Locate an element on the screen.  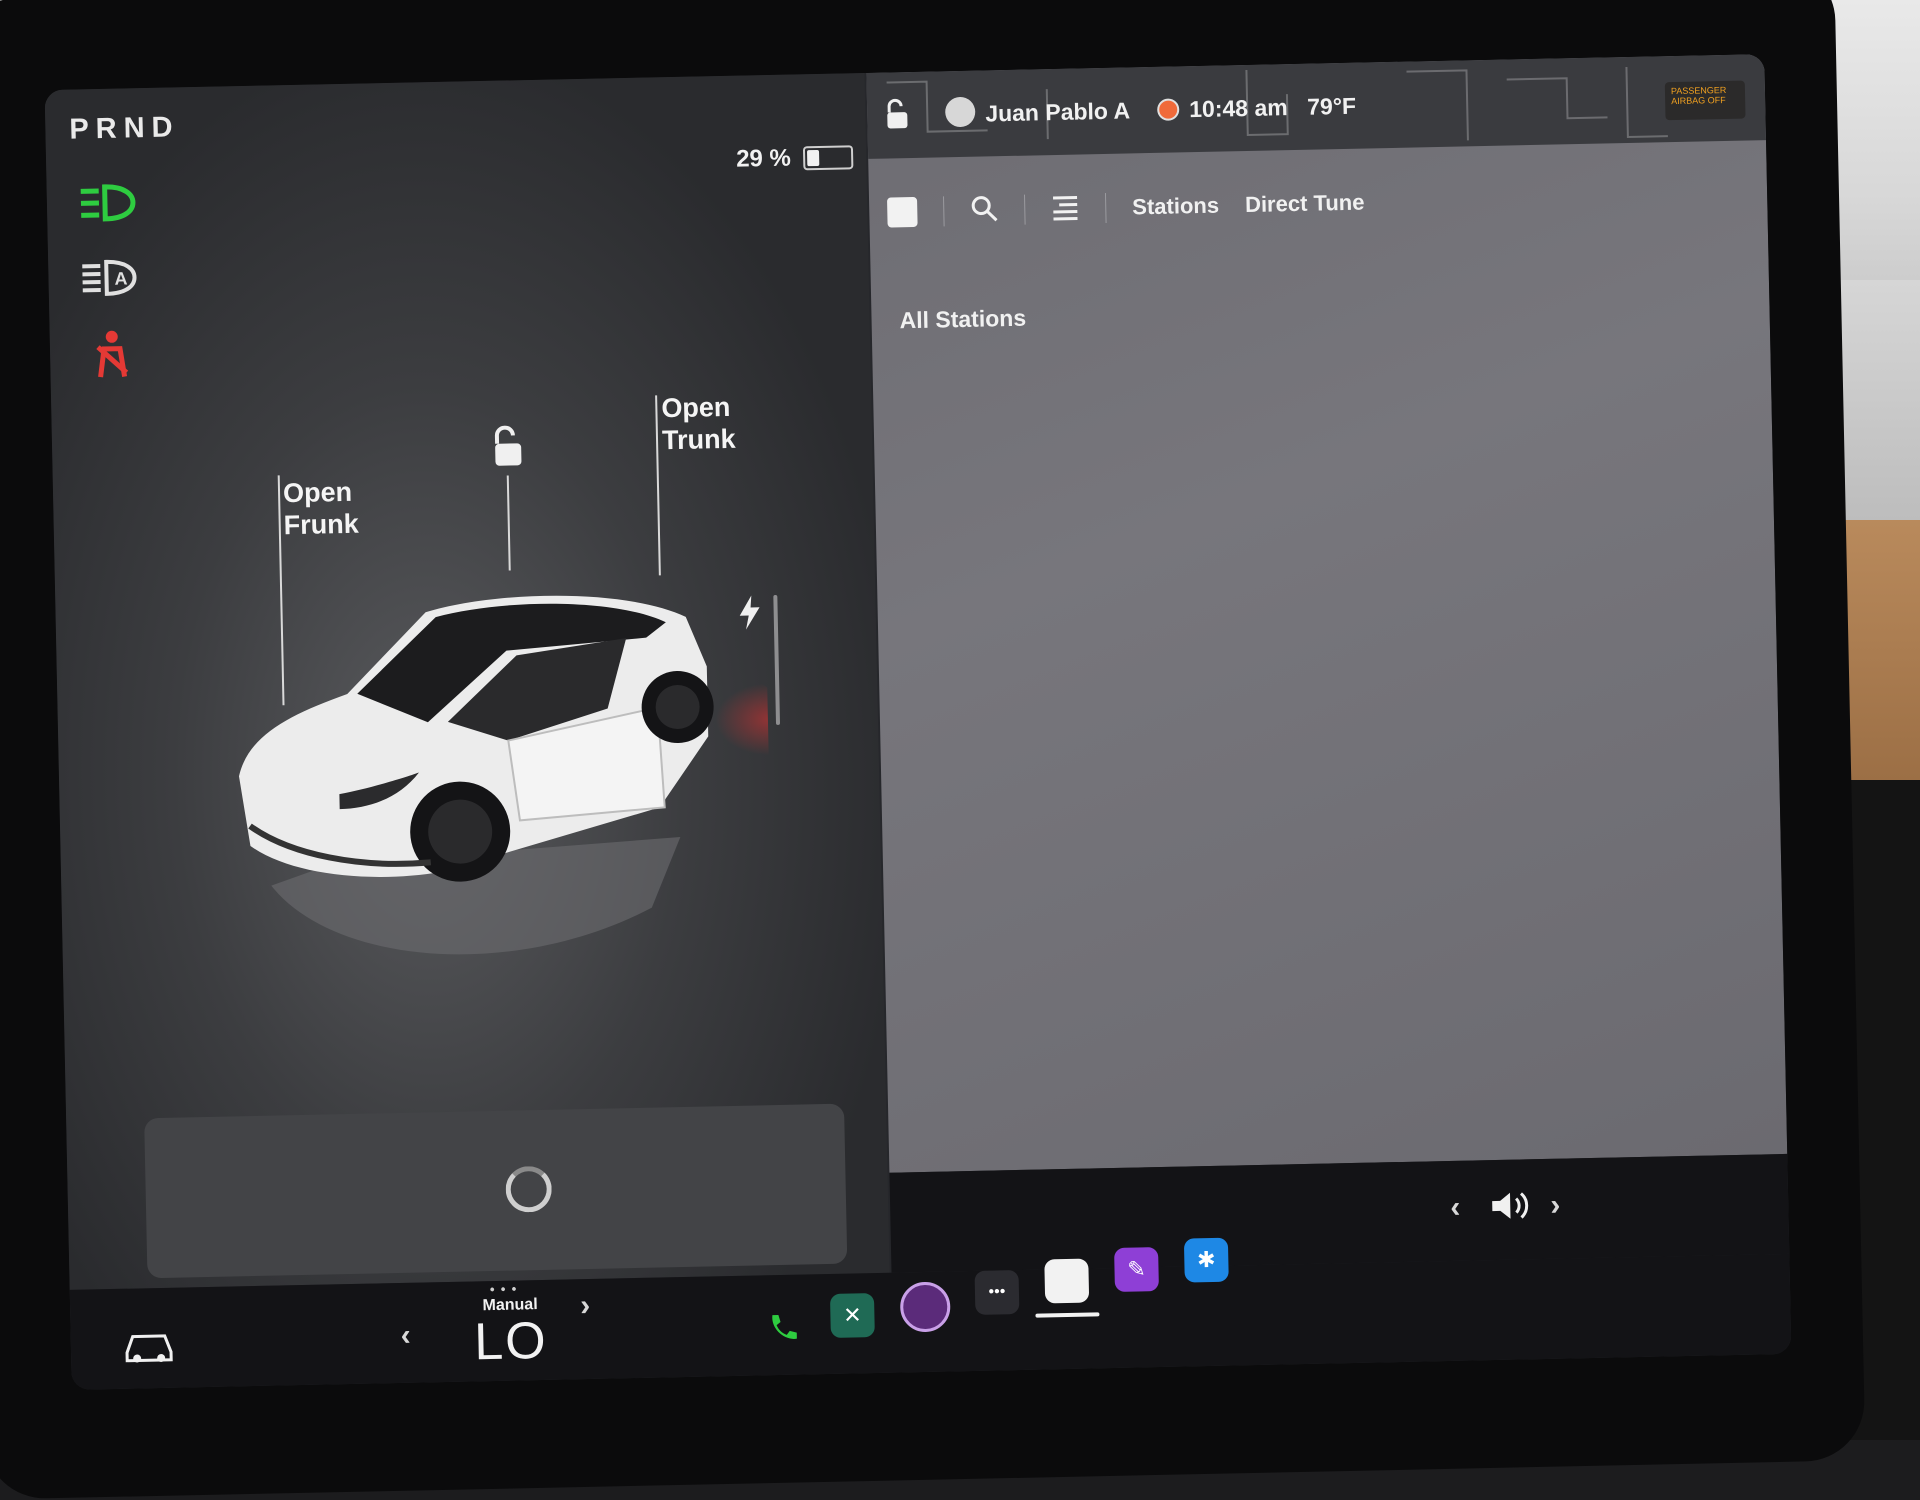
media-source-icon is located at coordinates (902, 212).